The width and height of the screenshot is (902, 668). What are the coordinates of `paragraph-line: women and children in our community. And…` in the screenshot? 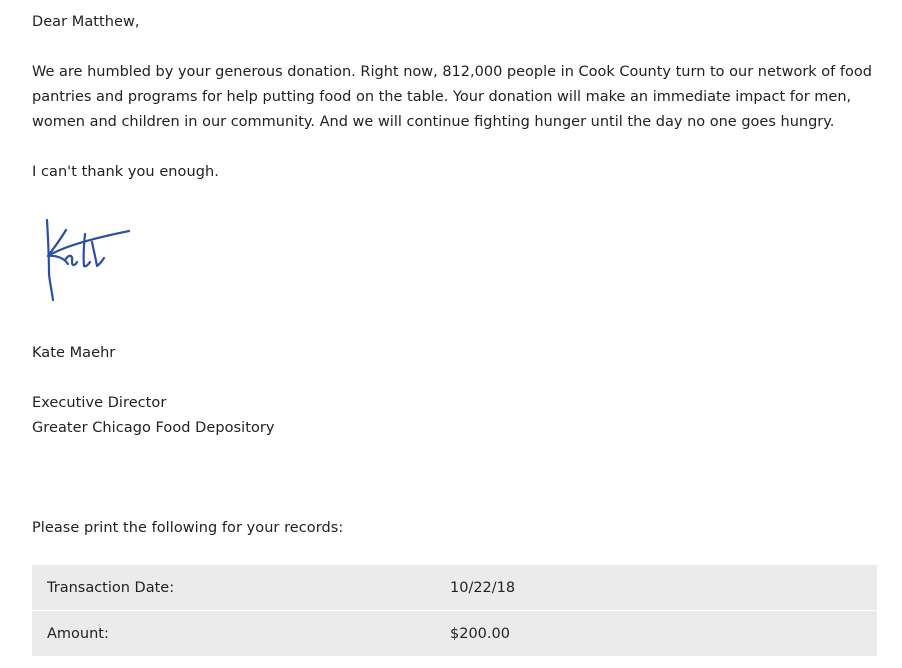 It's located at (433, 122).